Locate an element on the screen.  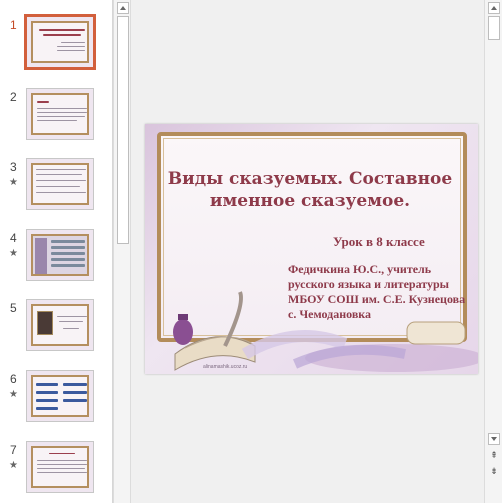
slide-thumbnail-7: 7 ★ is located at coordinates (56, 472).